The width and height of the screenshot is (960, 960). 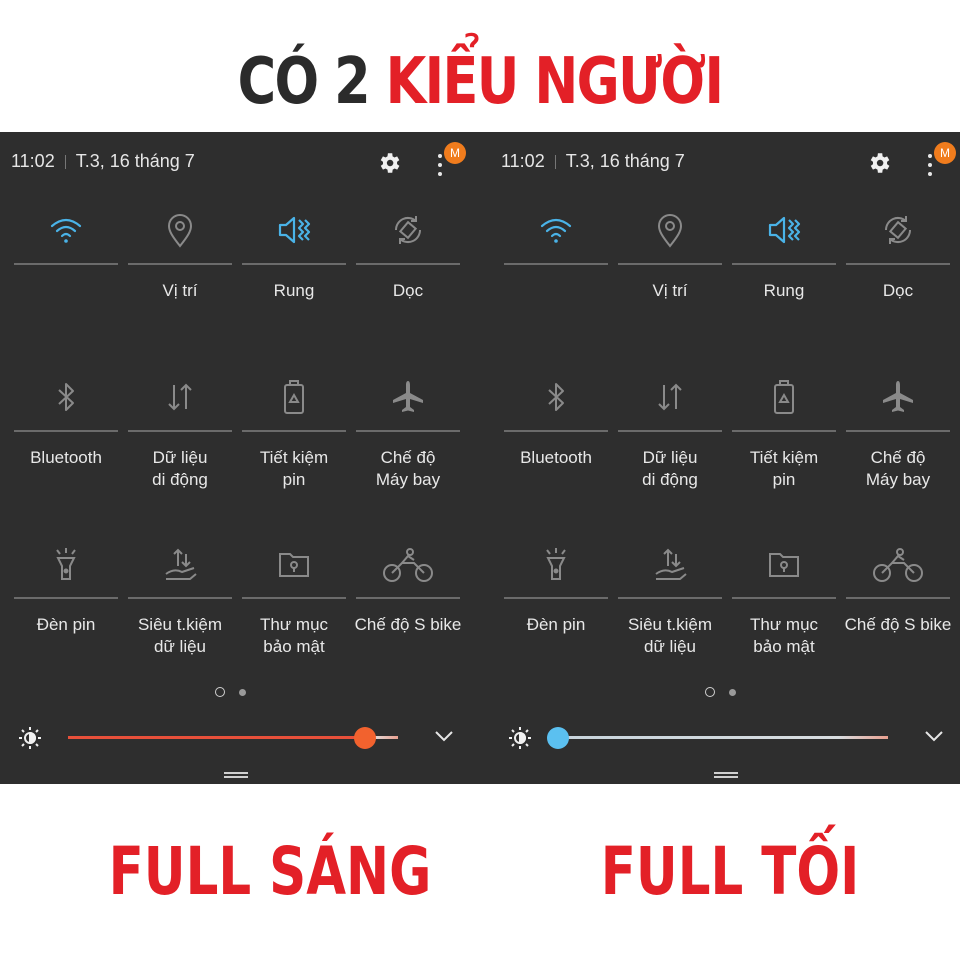 I want to click on data-saver-icon, so click(x=670, y=564).